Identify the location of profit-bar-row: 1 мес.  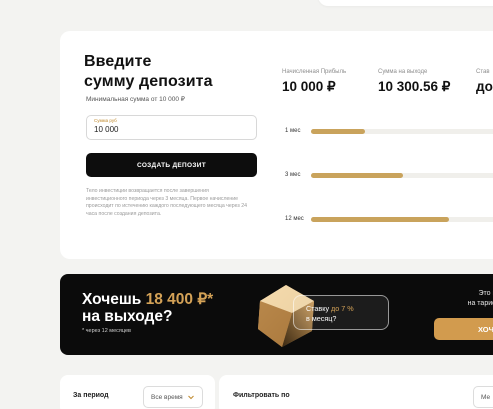
(389, 132).